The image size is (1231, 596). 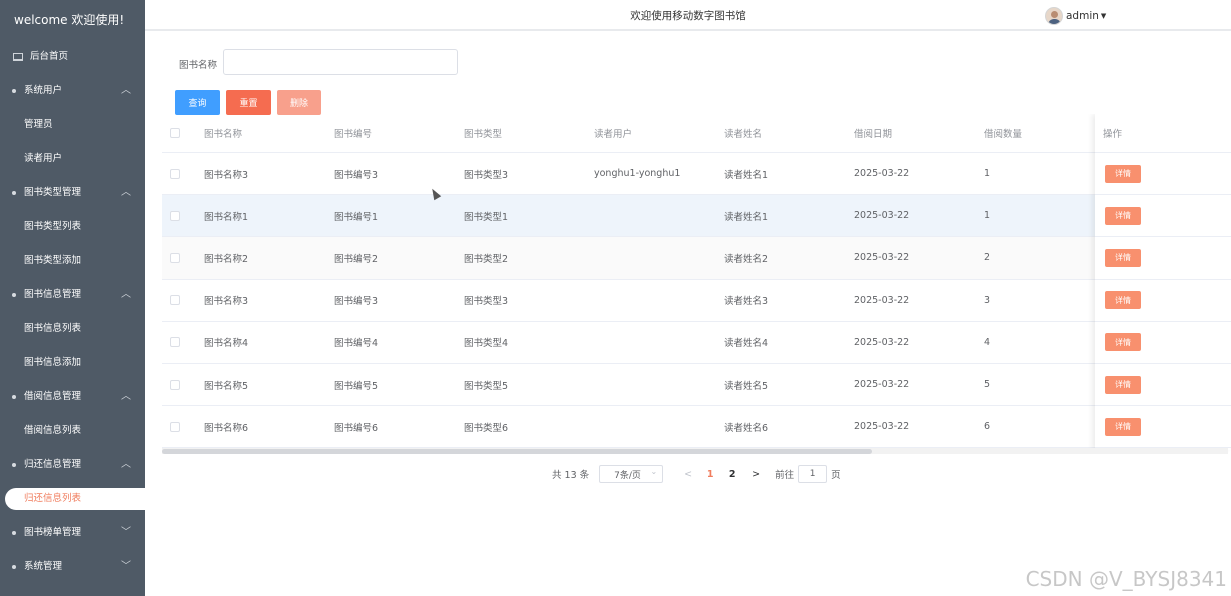 I want to click on delete-button: 删除, so click(x=299, y=102).